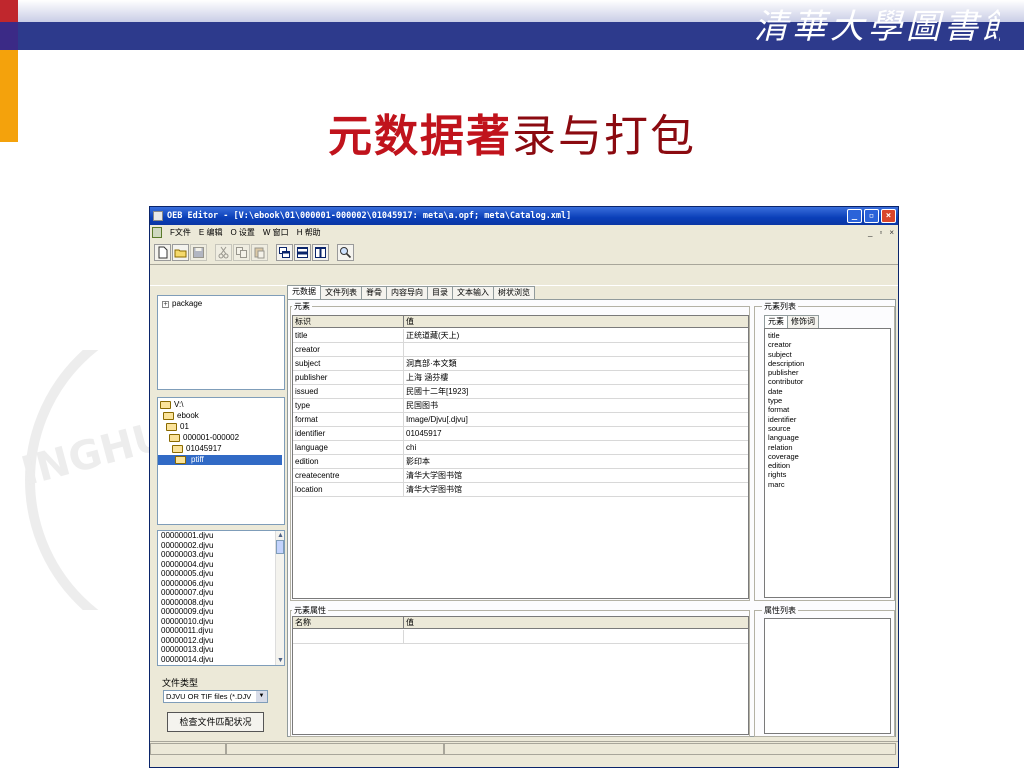  I want to click on folder-node-01045917: 01045917, so click(197, 449).